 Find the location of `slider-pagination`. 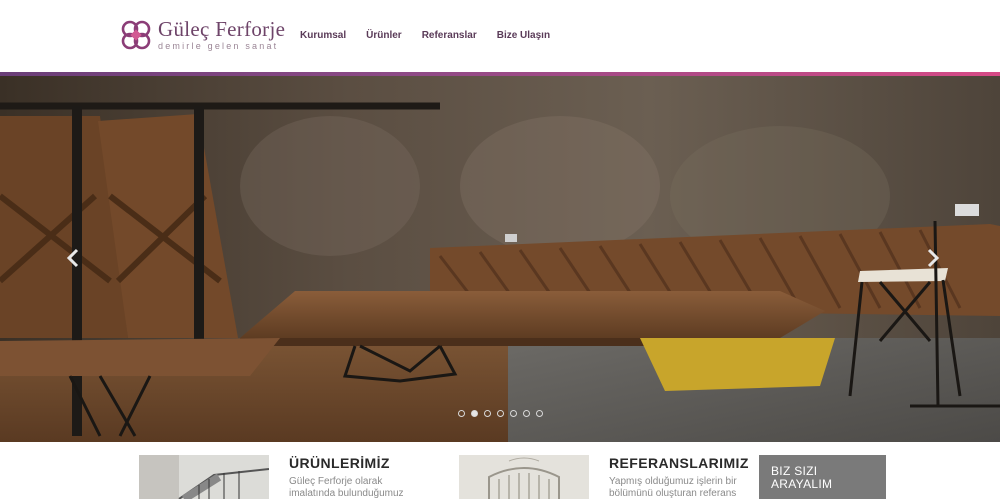

slider-pagination is located at coordinates (503, 413).